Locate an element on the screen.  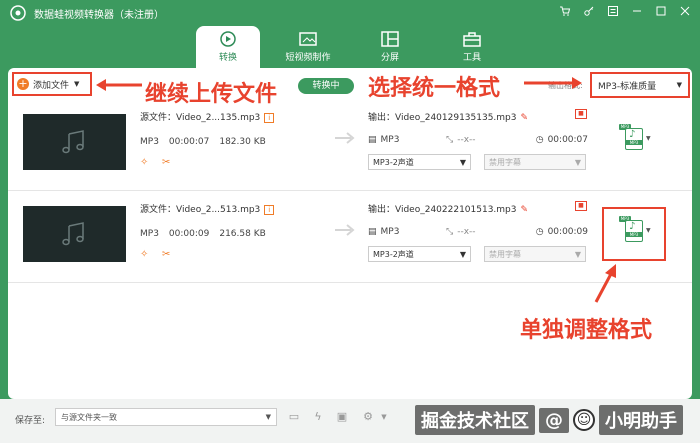
annotation-arrow-up is located at coordinates (605, 283).